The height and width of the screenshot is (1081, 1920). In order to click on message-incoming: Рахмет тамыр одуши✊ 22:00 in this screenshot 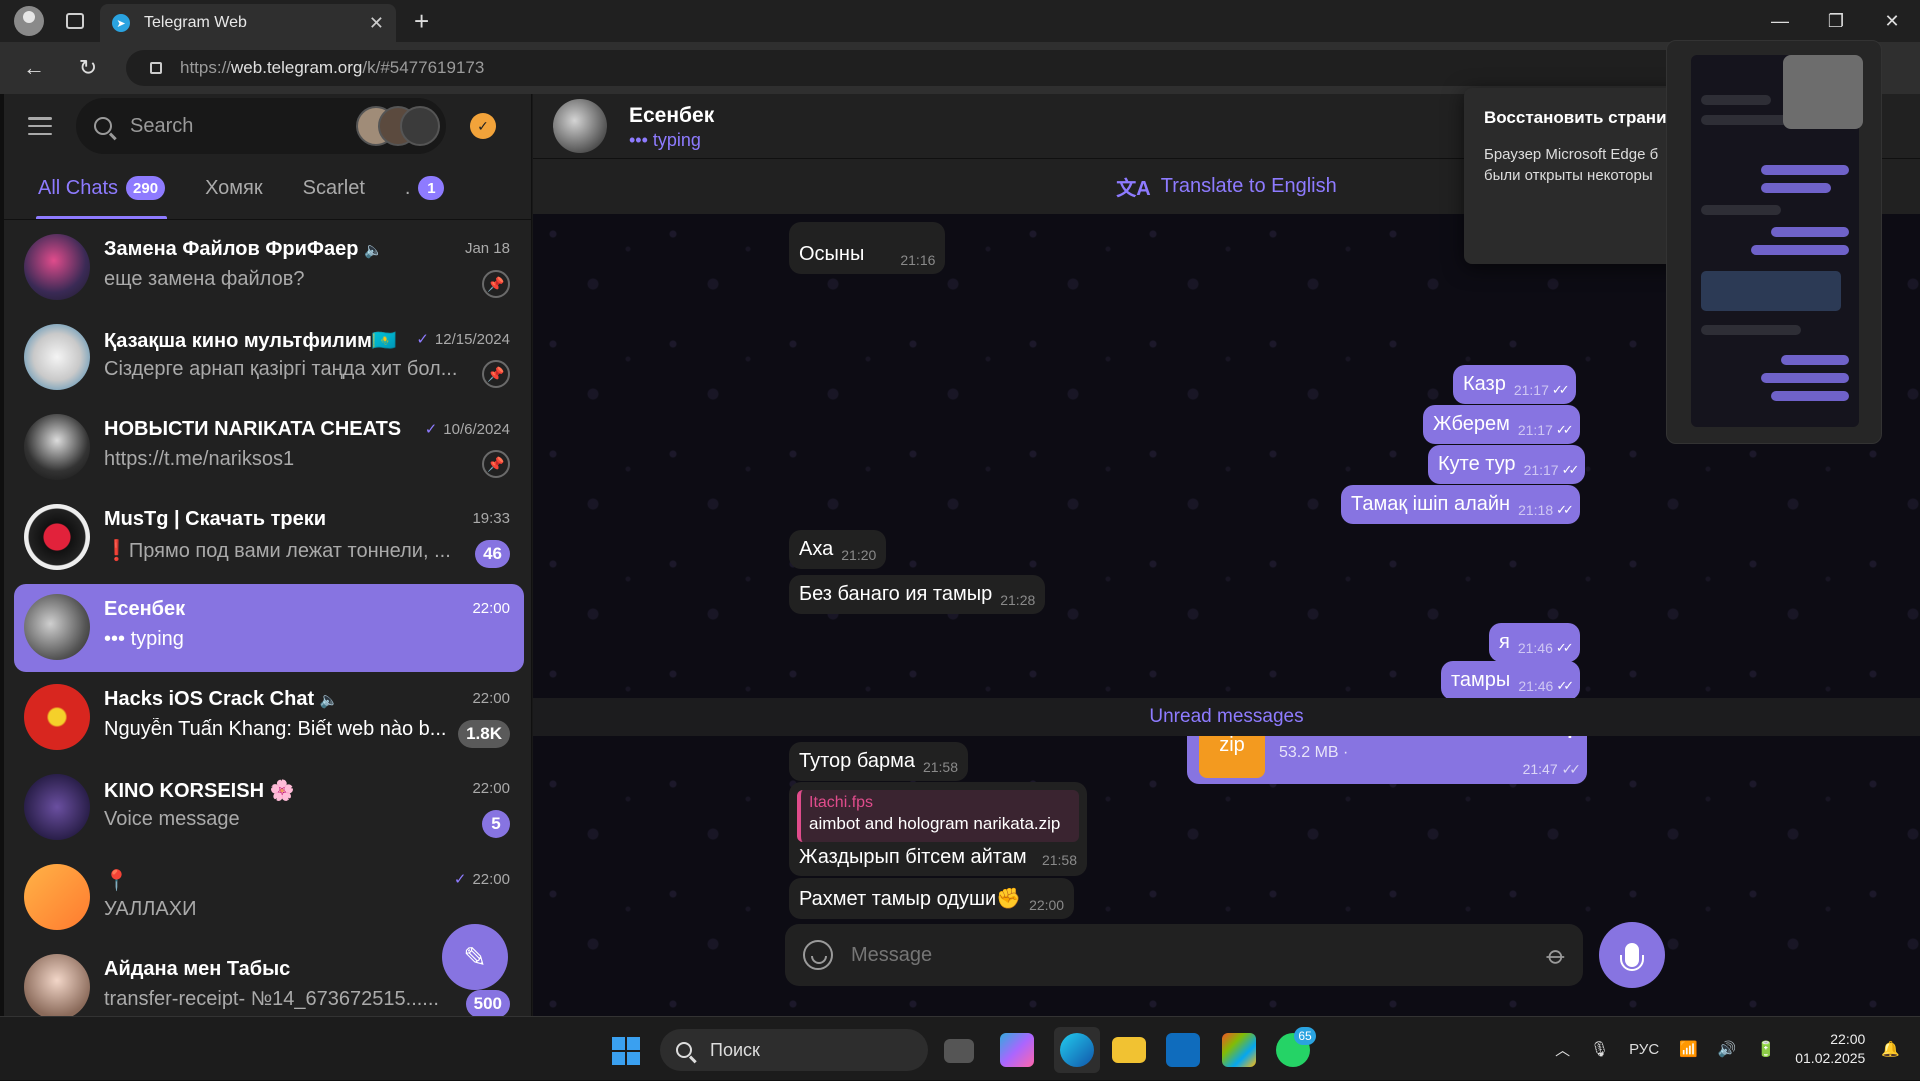, I will do `click(932, 898)`.